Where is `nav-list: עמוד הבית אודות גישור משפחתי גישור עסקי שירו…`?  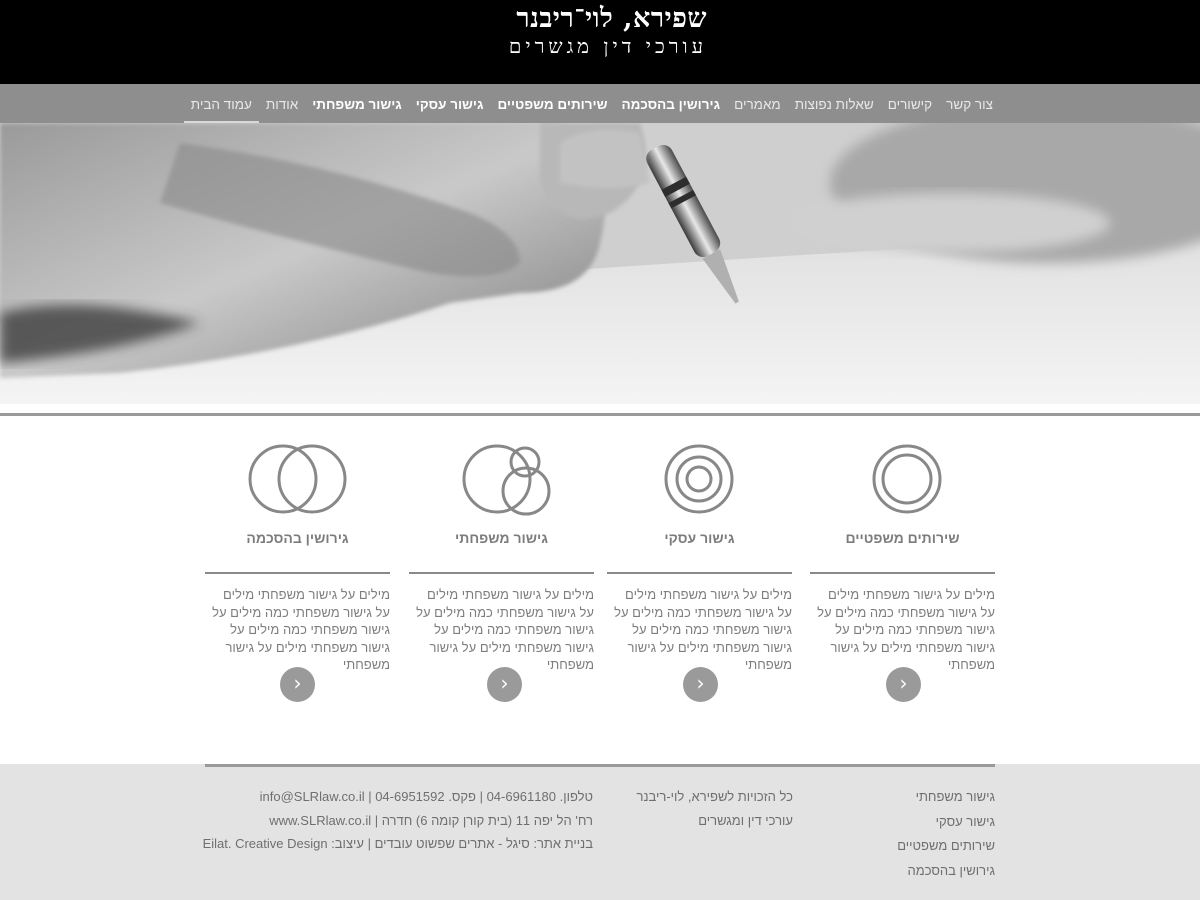
nav-list: עמוד הבית אודות גישור משפחתי גישור עסקי שירו… is located at coordinates (591, 103).